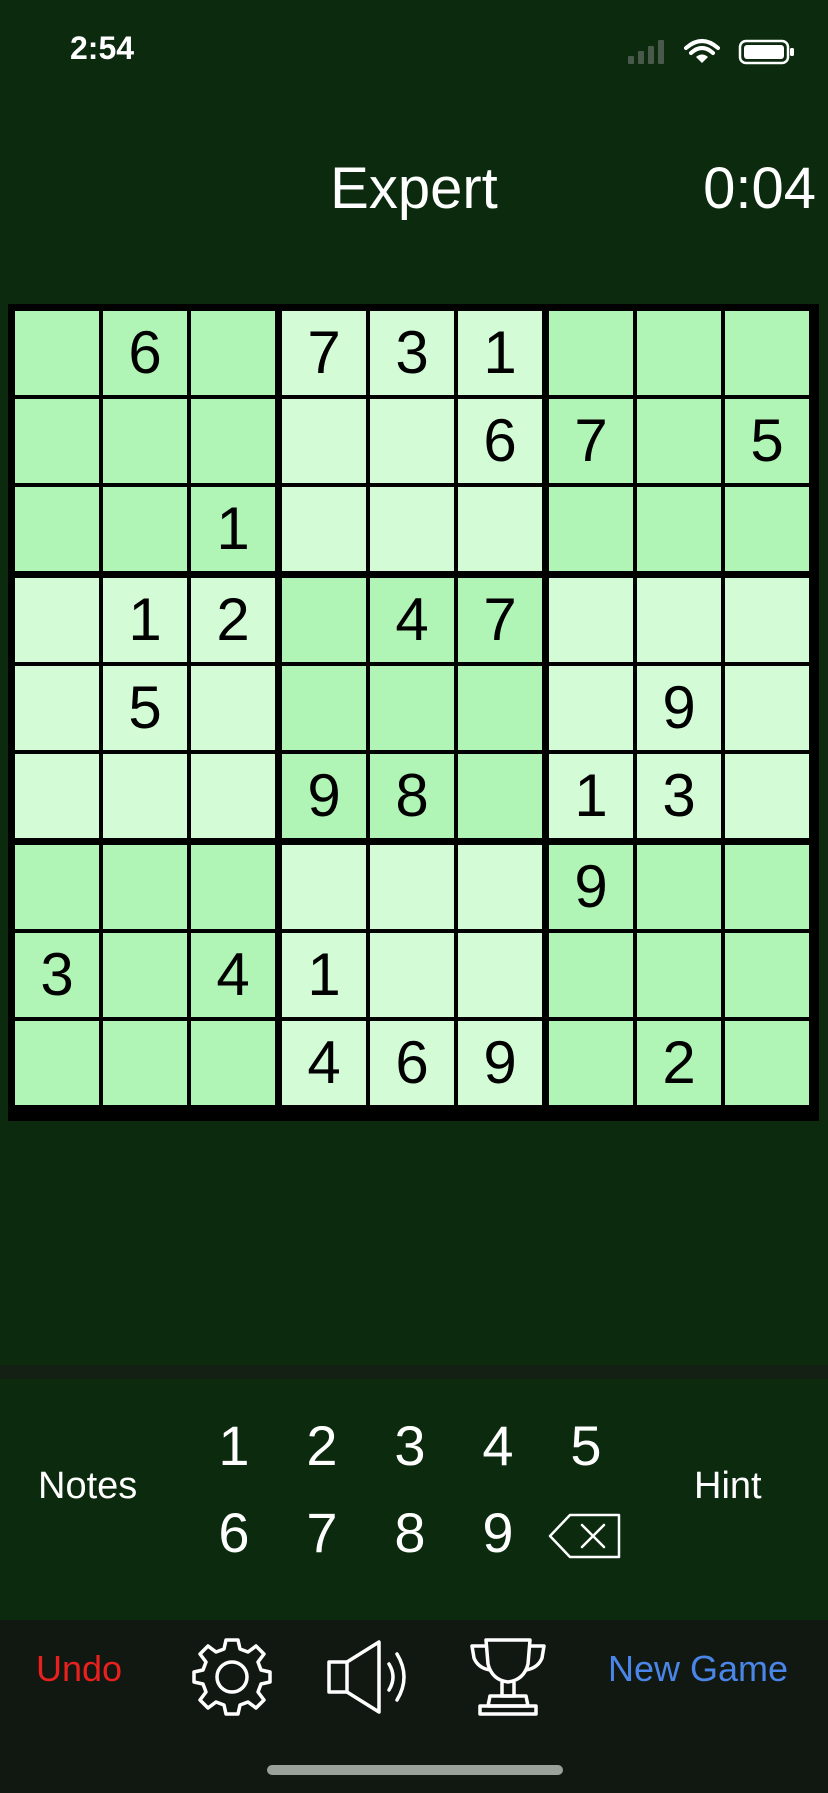 The image size is (828, 1793). What do you see at coordinates (679, 975) in the screenshot?
I see `sudoku-cell-r8c8` at bounding box center [679, 975].